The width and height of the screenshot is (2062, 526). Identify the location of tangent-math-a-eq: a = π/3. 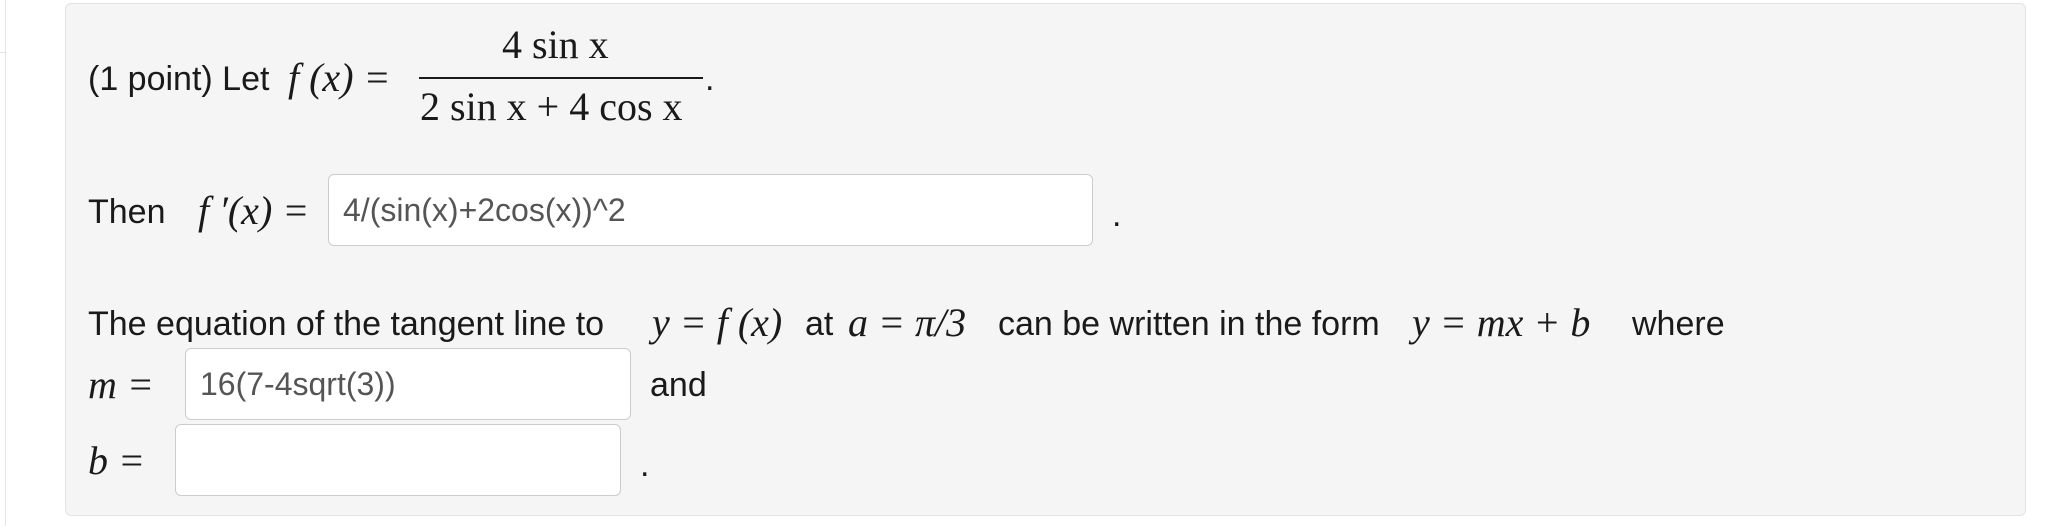
(907, 322).